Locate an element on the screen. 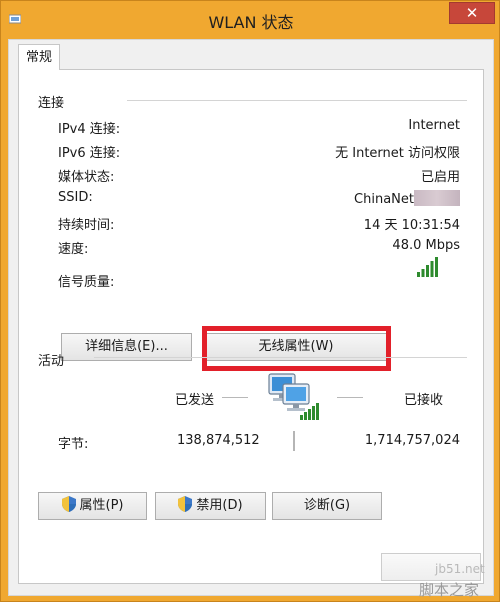 The width and height of the screenshot is (500, 602). network-computers-icon is located at coordinates (293, 396).